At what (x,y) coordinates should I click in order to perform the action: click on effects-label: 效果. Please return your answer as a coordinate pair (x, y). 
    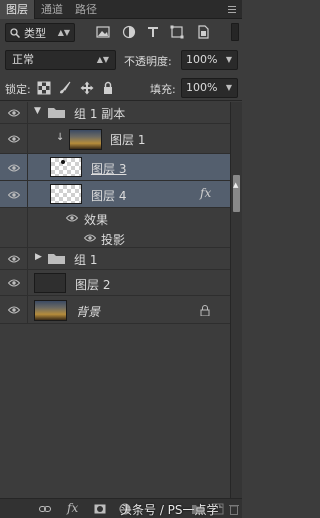
    Looking at the image, I should click on (96, 220).